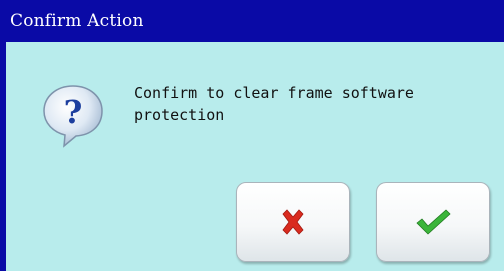 The width and height of the screenshot is (504, 271). I want to click on confirm-button, so click(433, 222).